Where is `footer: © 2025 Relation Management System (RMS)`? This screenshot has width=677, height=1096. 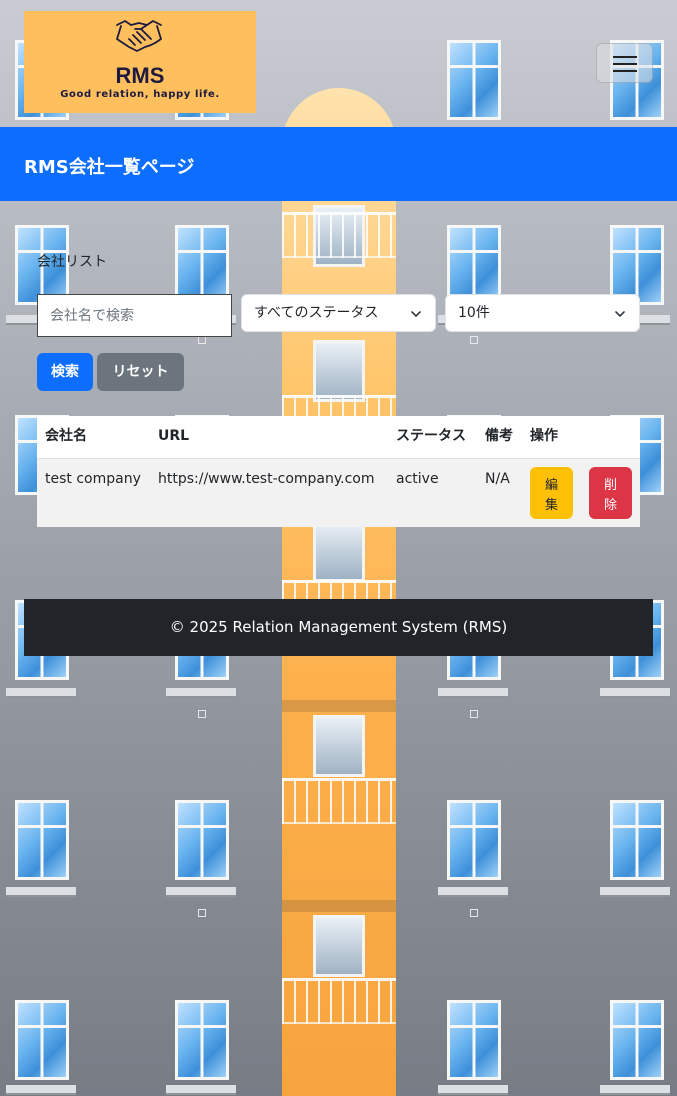
footer: © 2025 Relation Management System (RMS) is located at coordinates (338, 627).